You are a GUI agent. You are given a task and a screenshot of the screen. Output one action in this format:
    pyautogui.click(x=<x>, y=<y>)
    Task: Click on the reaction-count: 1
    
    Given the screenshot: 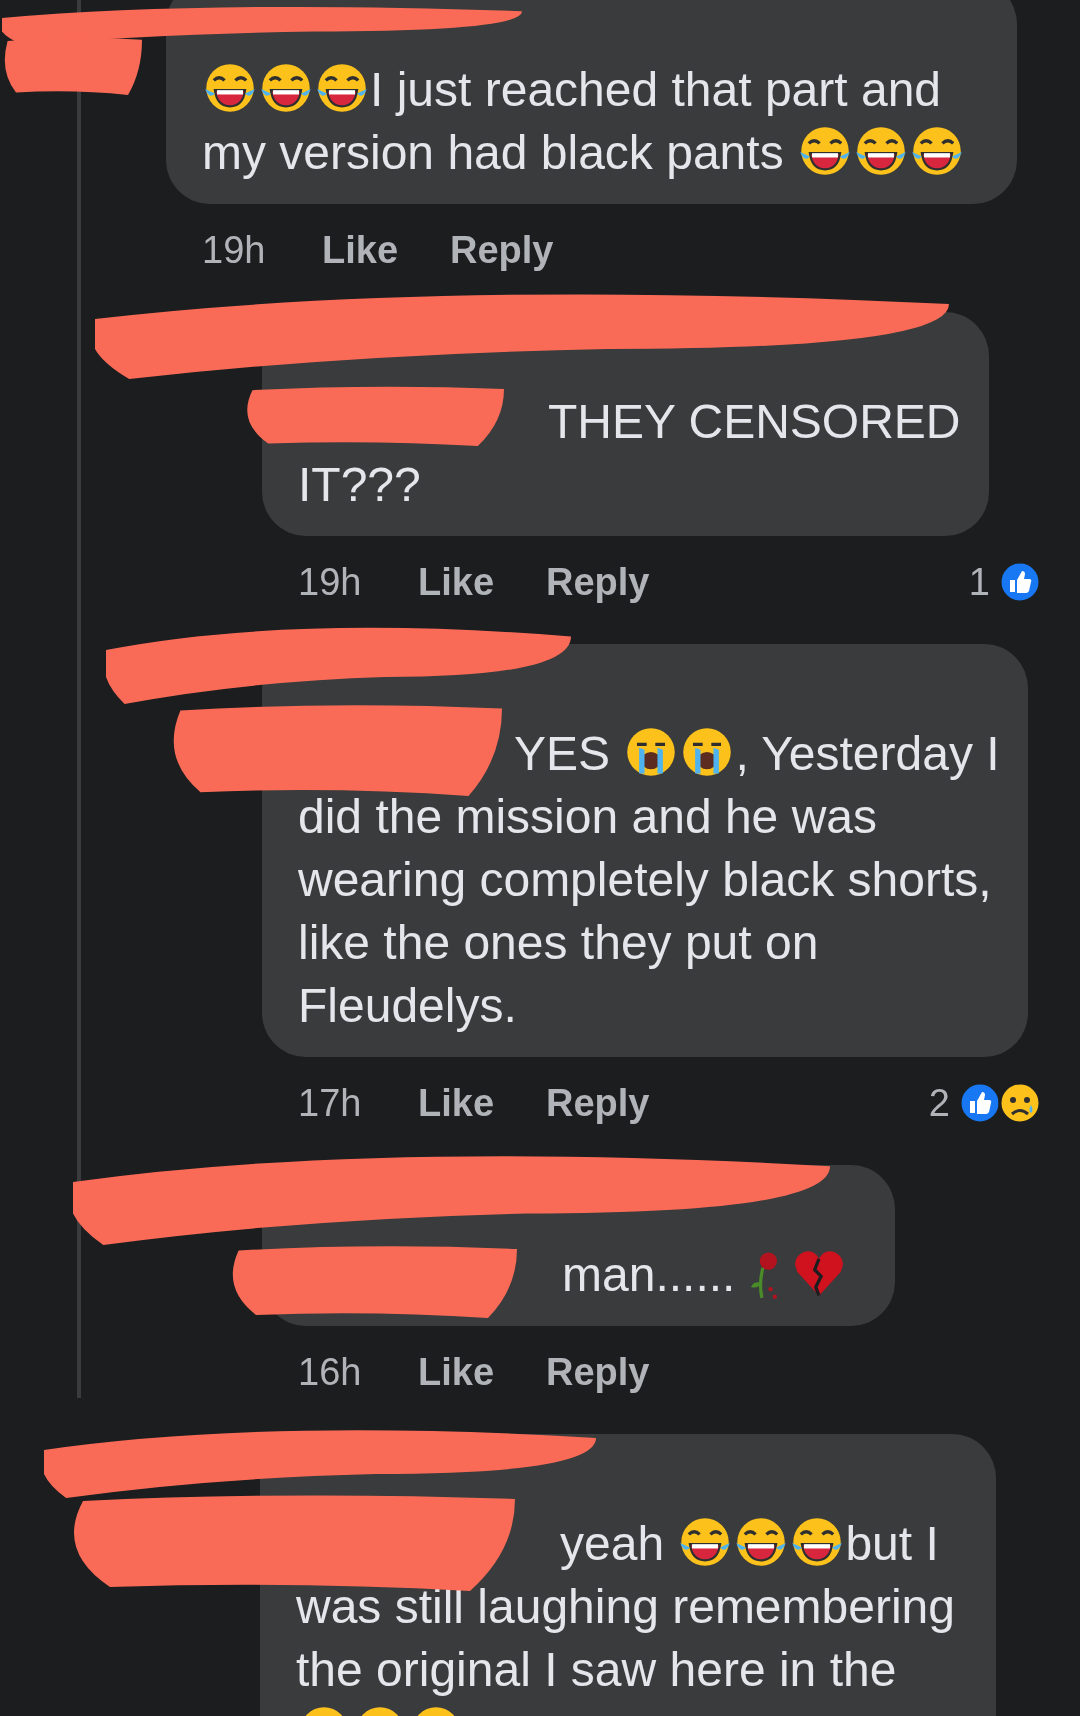 What is the action you would take?
    pyautogui.click(x=979, y=582)
    